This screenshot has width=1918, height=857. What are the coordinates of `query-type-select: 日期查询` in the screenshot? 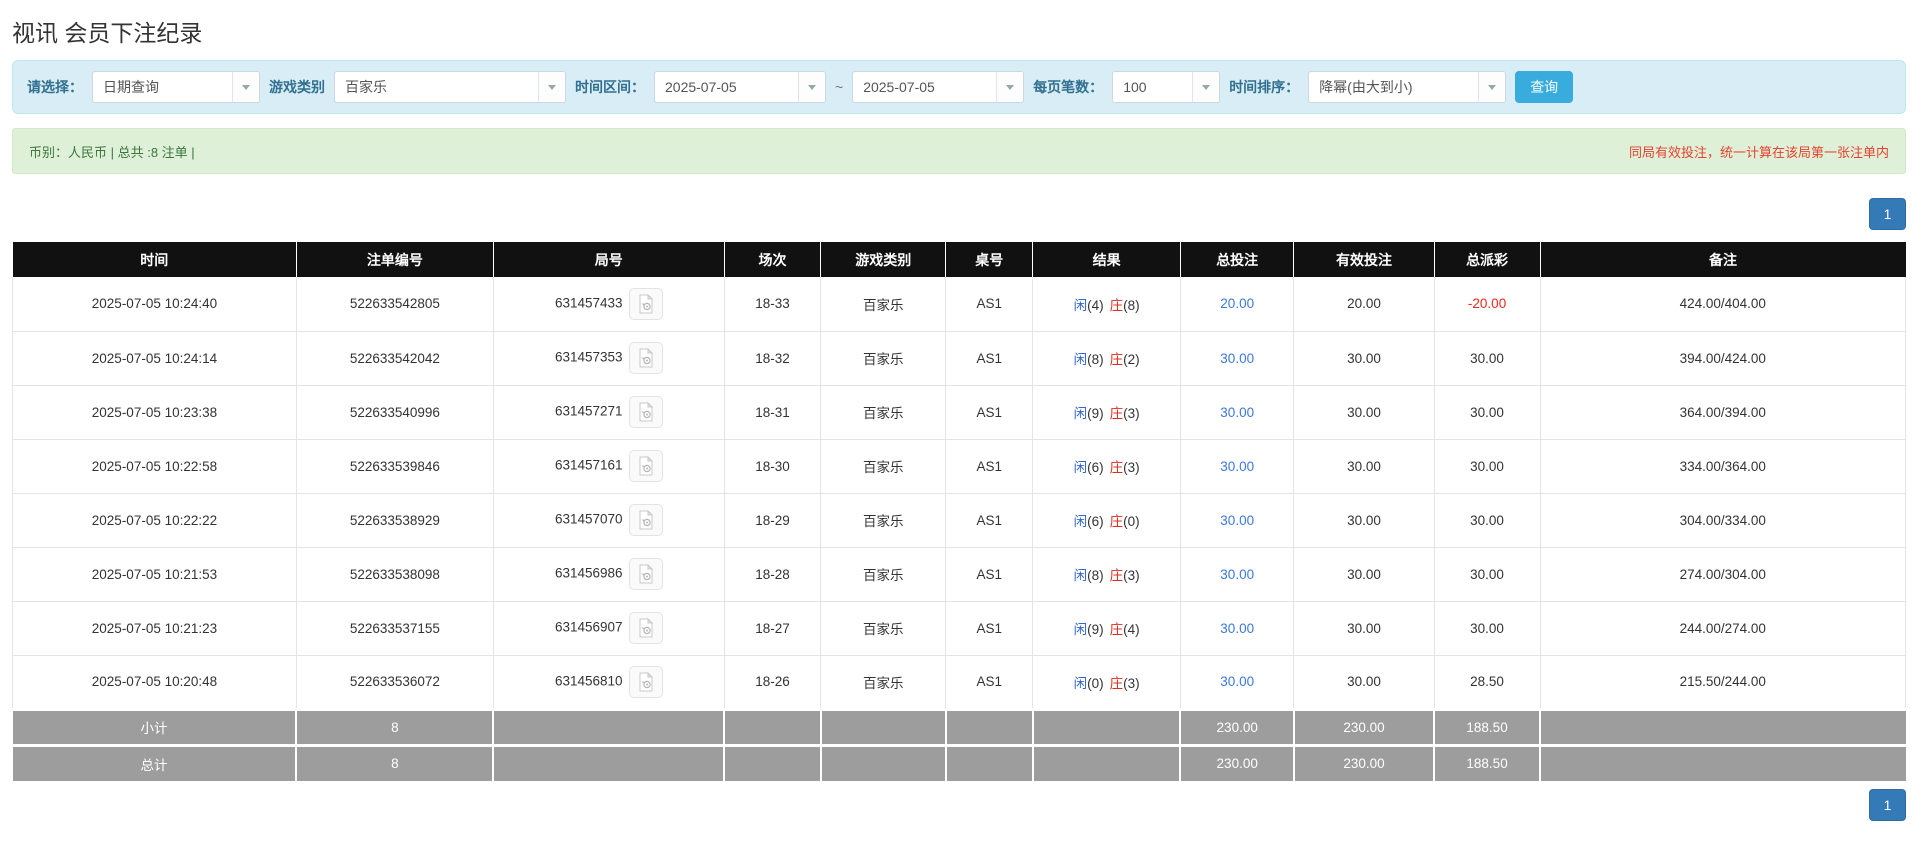 It's located at (176, 87).